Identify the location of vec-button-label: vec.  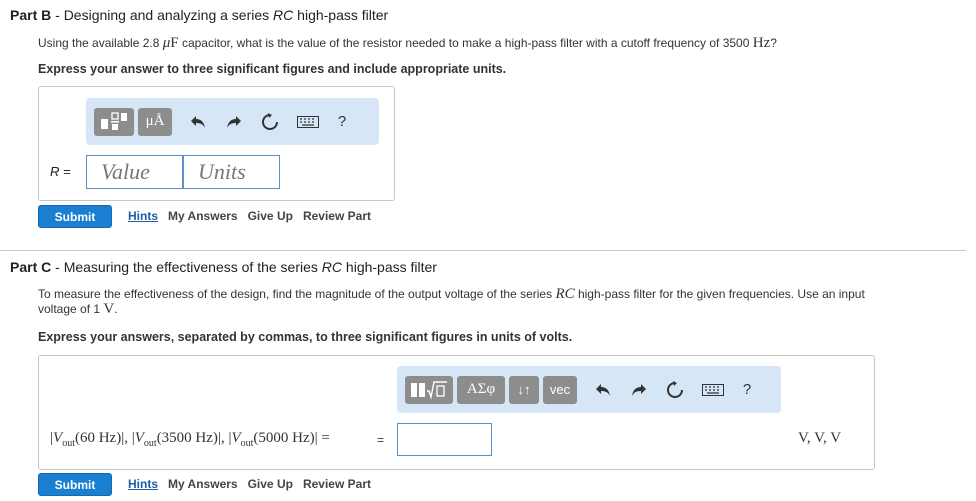
(560, 389).